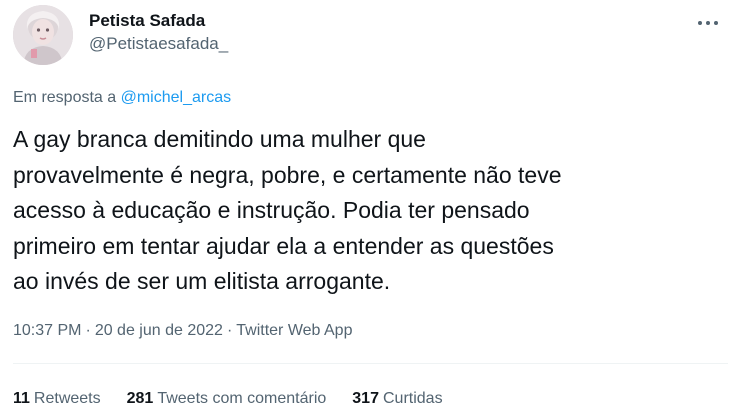  Describe the element at coordinates (67, 398) in the screenshot. I see `retweets-label: Retweets` at that location.